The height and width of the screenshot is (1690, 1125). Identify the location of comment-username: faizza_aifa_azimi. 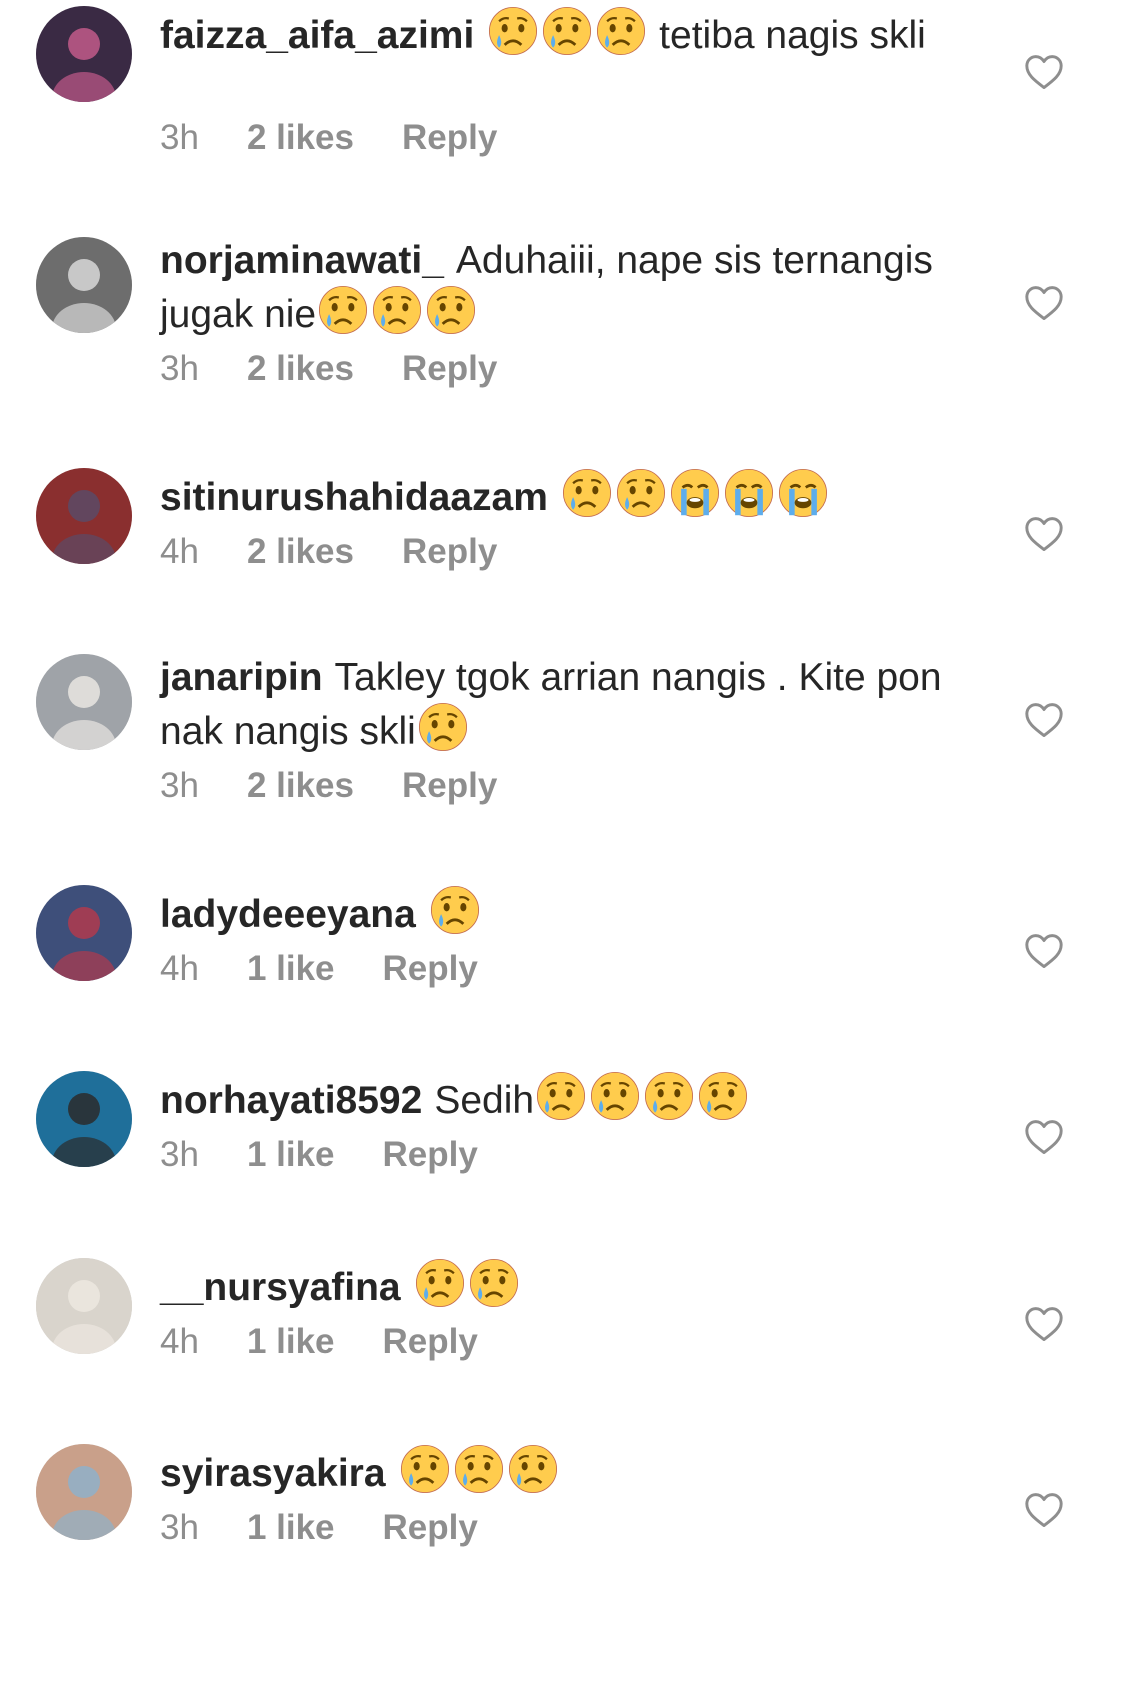
(317, 35).